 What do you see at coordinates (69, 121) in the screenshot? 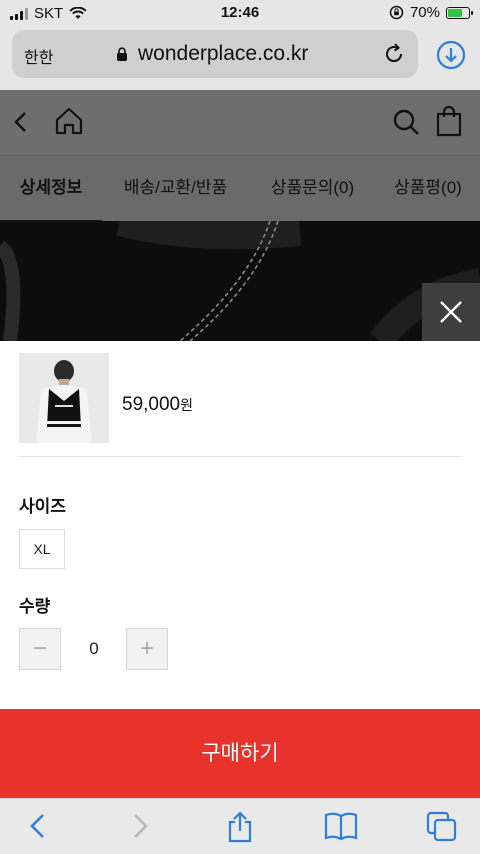
I see `home-icon` at bounding box center [69, 121].